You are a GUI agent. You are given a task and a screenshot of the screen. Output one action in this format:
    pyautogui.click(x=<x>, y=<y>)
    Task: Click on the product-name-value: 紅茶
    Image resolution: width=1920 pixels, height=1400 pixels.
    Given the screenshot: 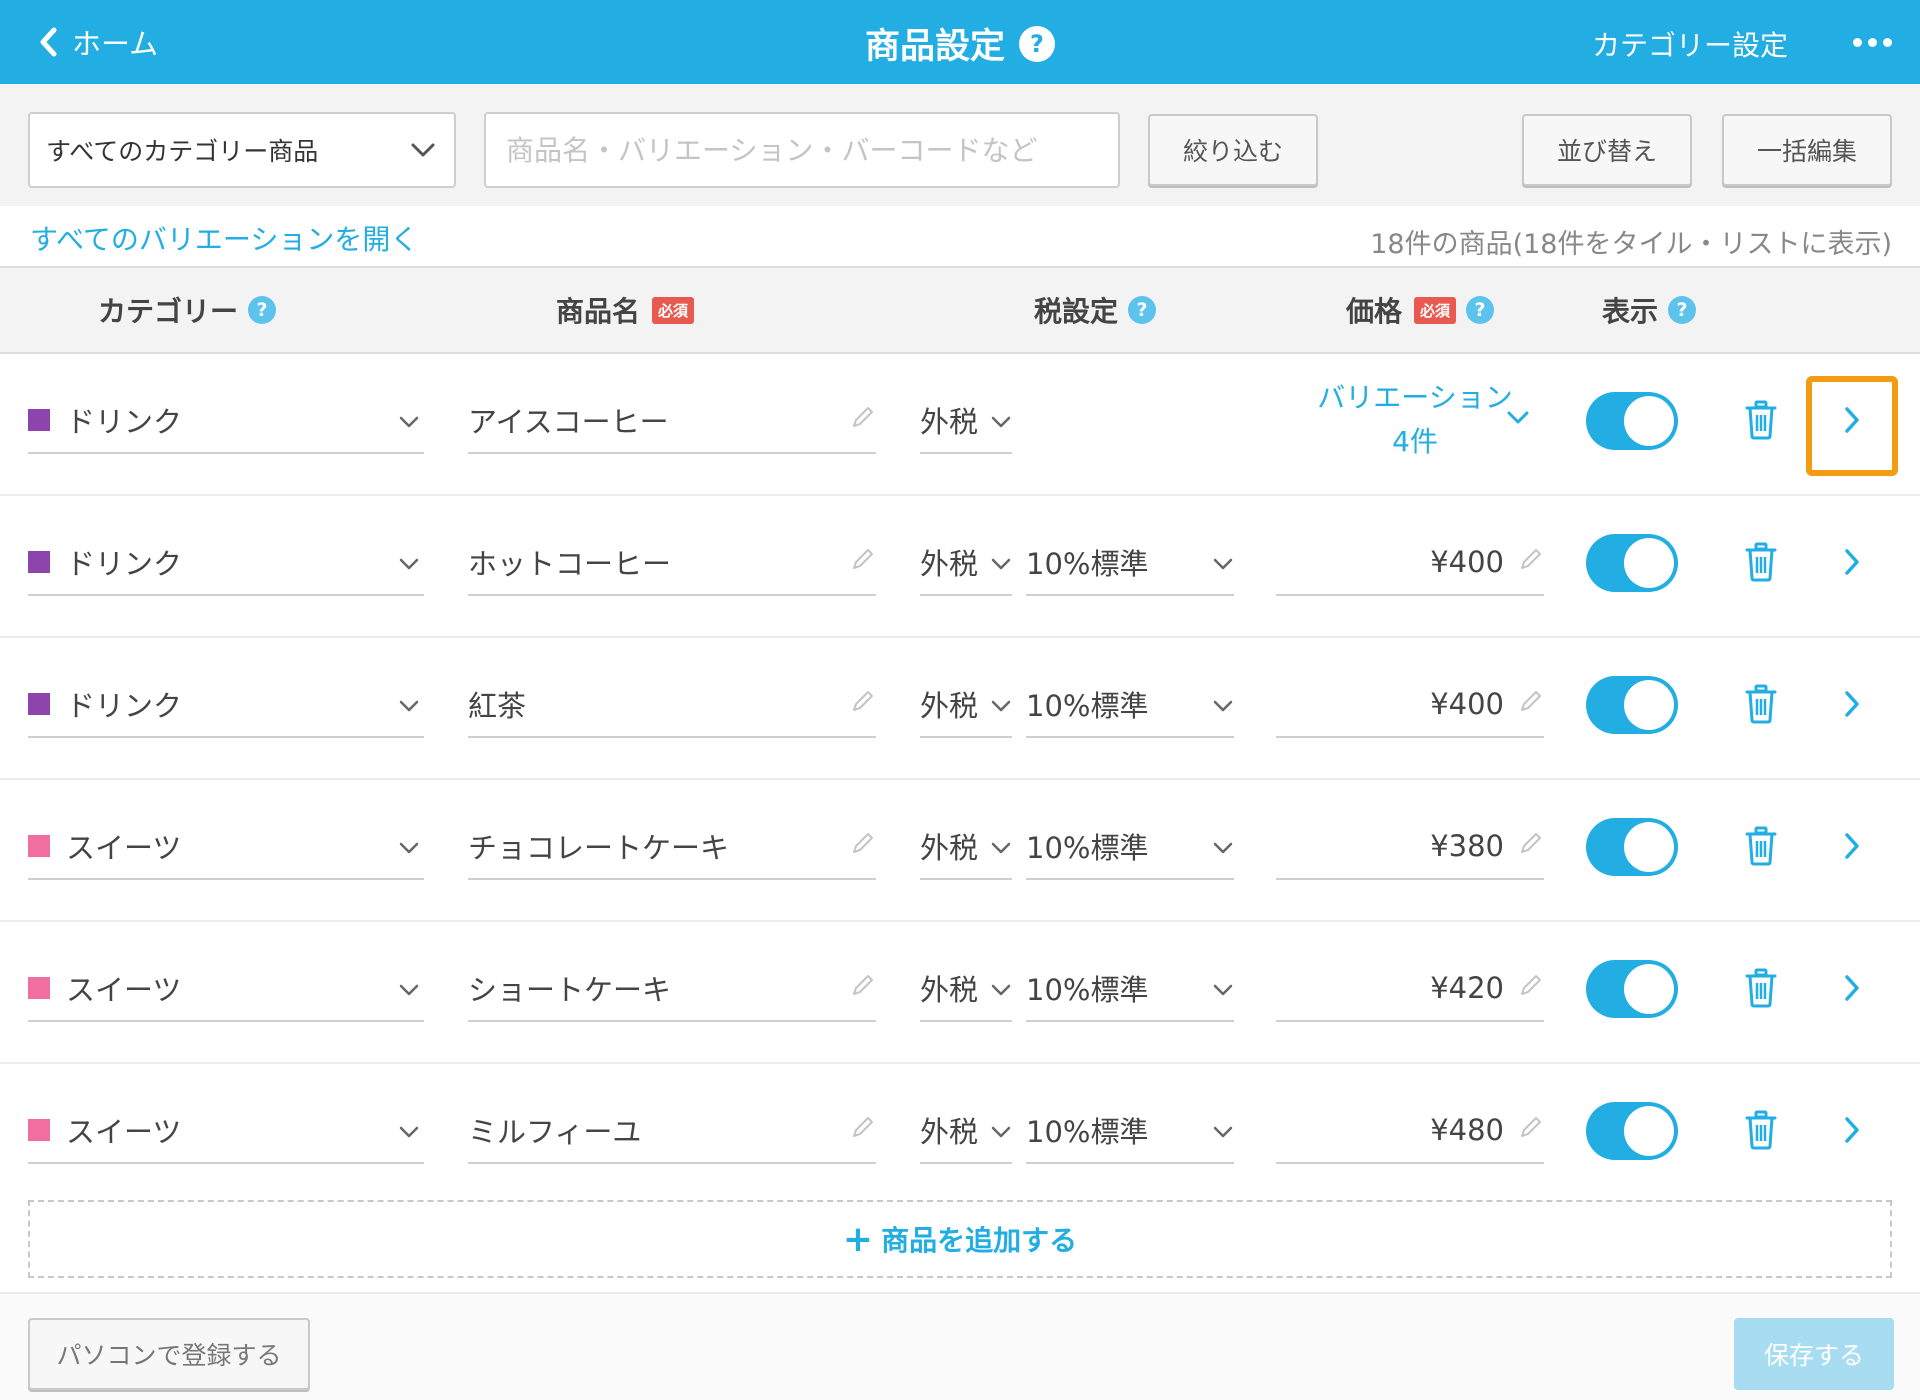 What is the action you would take?
    pyautogui.click(x=497, y=706)
    